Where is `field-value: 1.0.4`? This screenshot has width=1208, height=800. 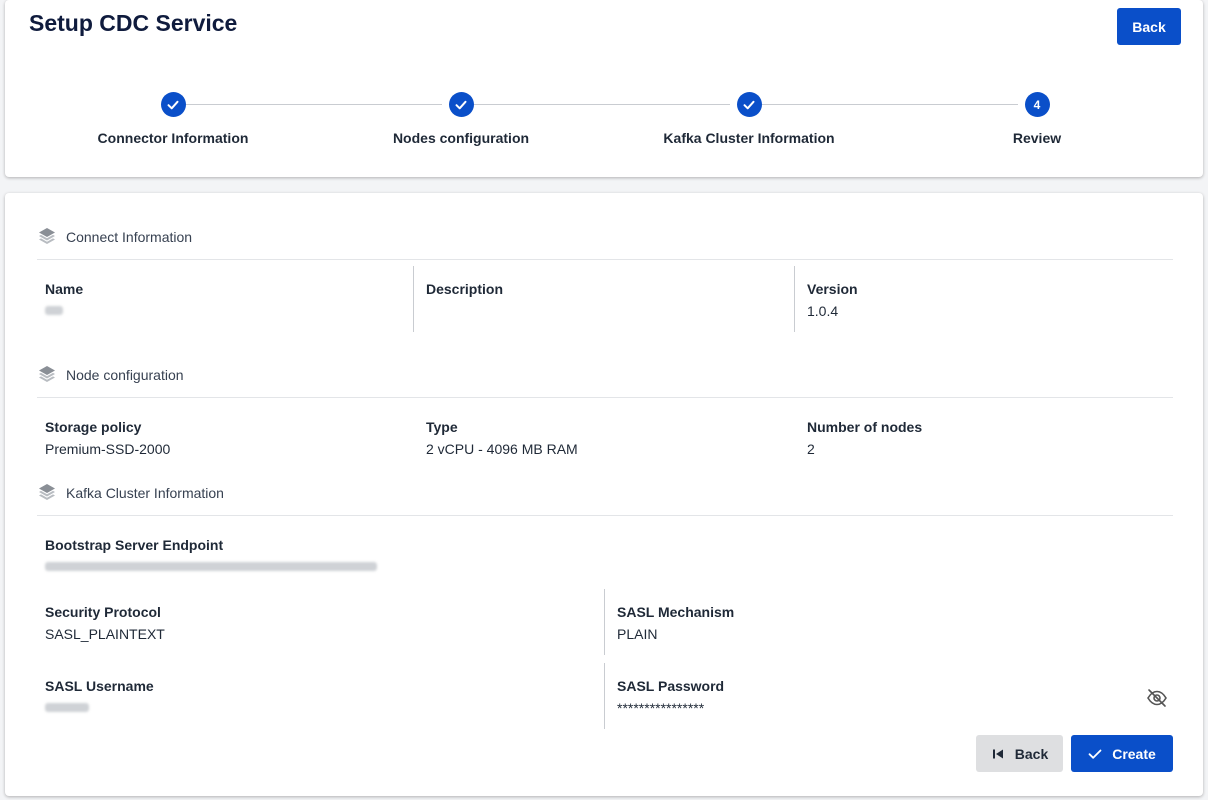 field-value: 1.0.4 is located at coordinates (823, 311).